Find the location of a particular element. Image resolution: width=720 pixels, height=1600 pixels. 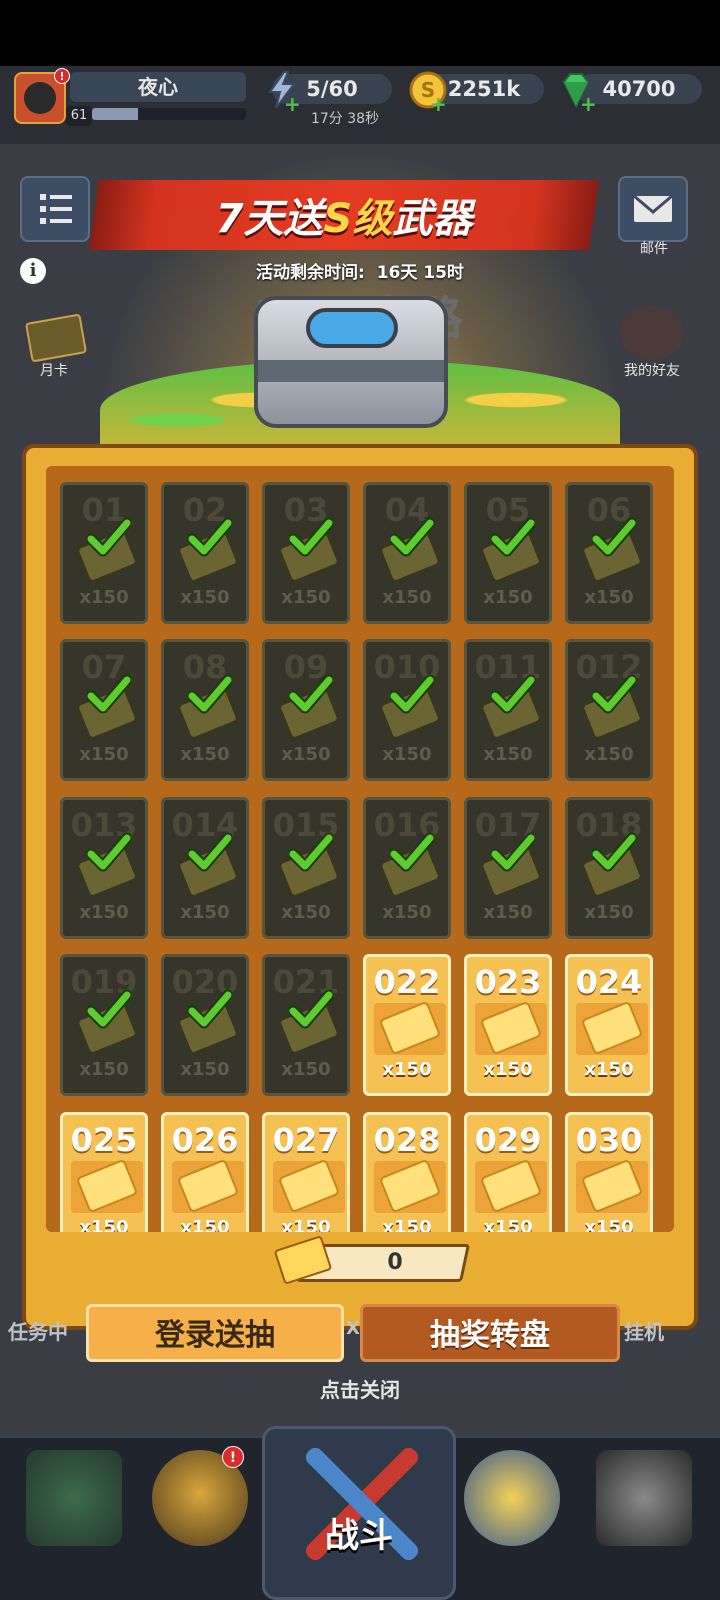

nav-skill-orb-icon is located at coordinates (512, 1498).